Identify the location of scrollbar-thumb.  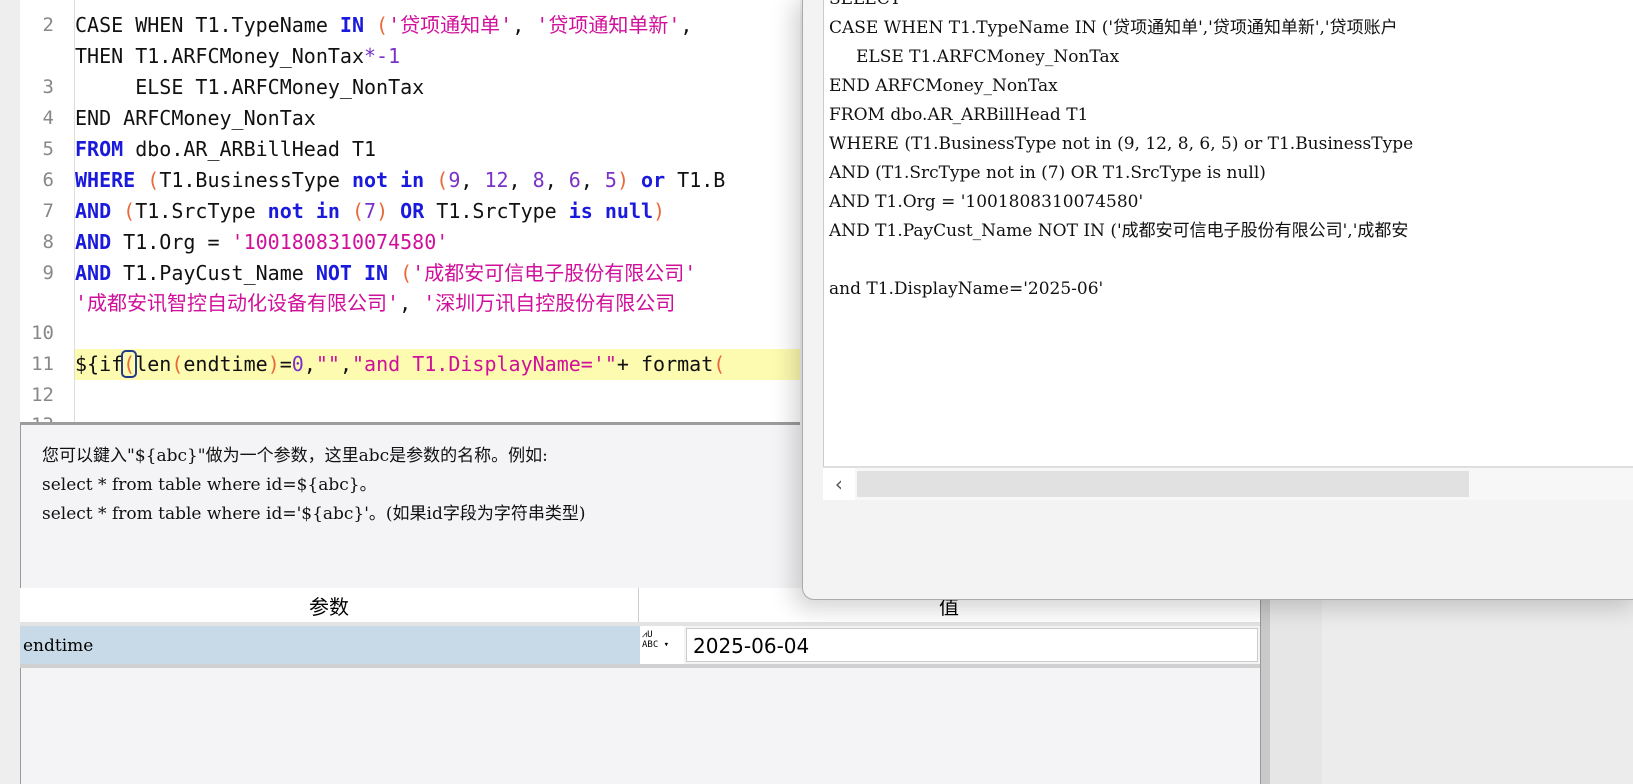
(1163, 484).